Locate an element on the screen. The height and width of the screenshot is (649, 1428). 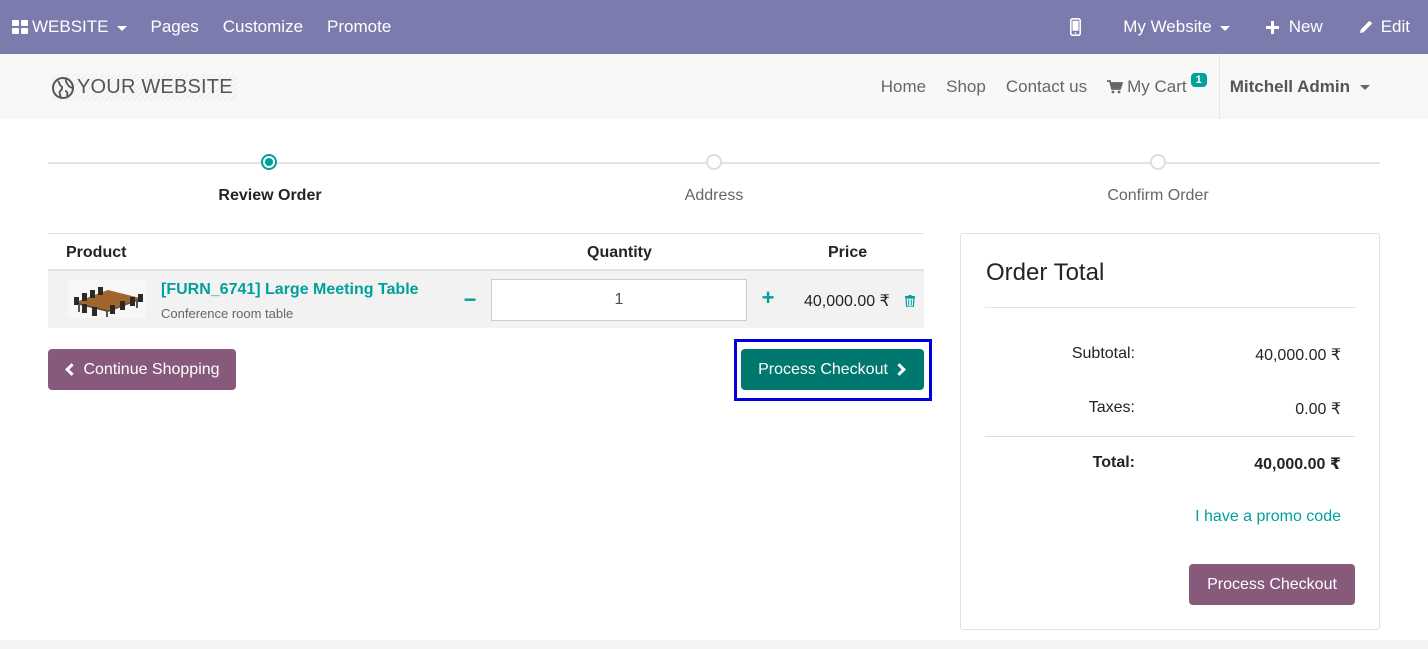
product-thumbnail is located at coordinates (107, 299).